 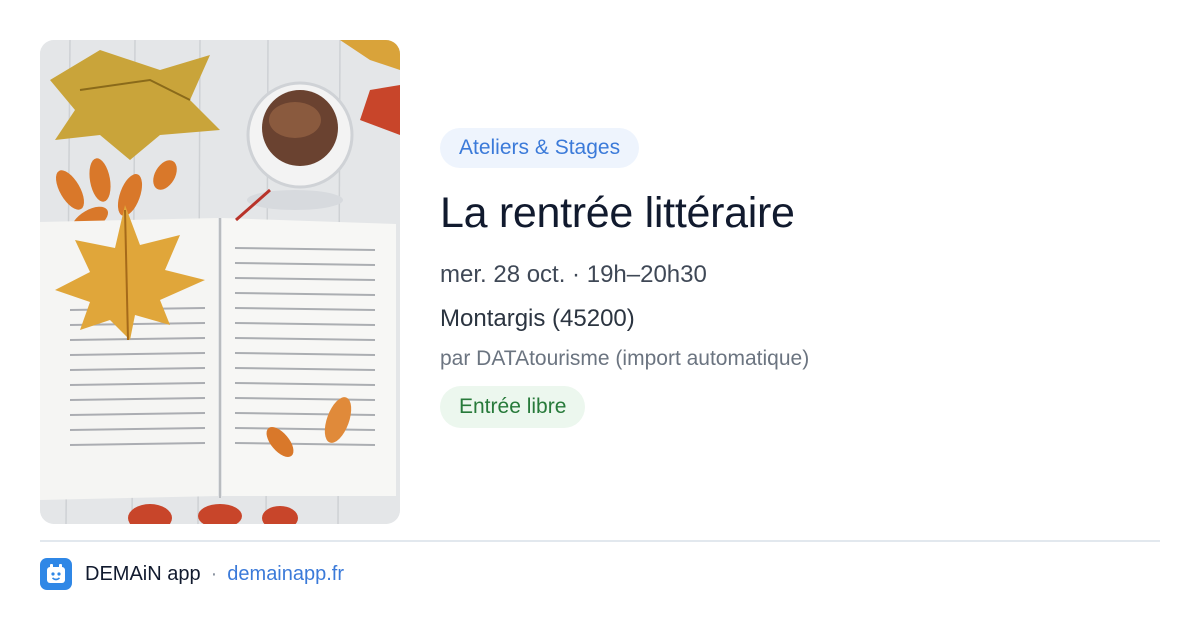 What do you see at coordinates (143, 573) in the screenshot?
I see `app-name: DEMAiN app` at bounding box center [143, 573].